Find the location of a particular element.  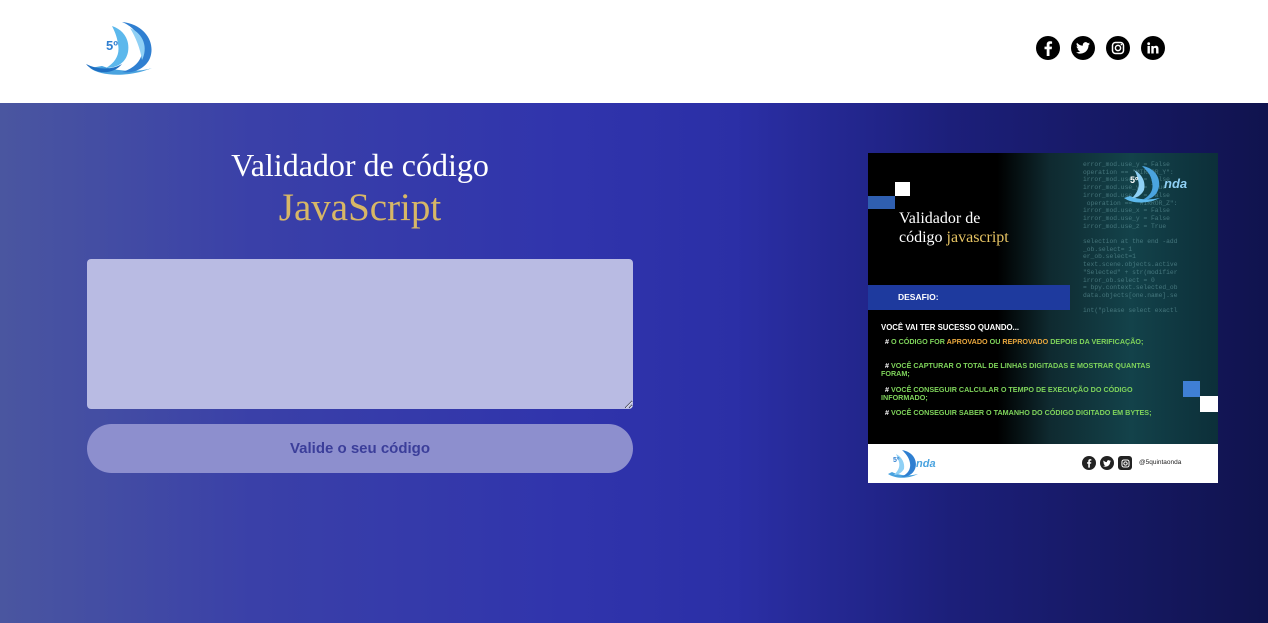

brand-number: 5º is located at coordinates (1134, 180).